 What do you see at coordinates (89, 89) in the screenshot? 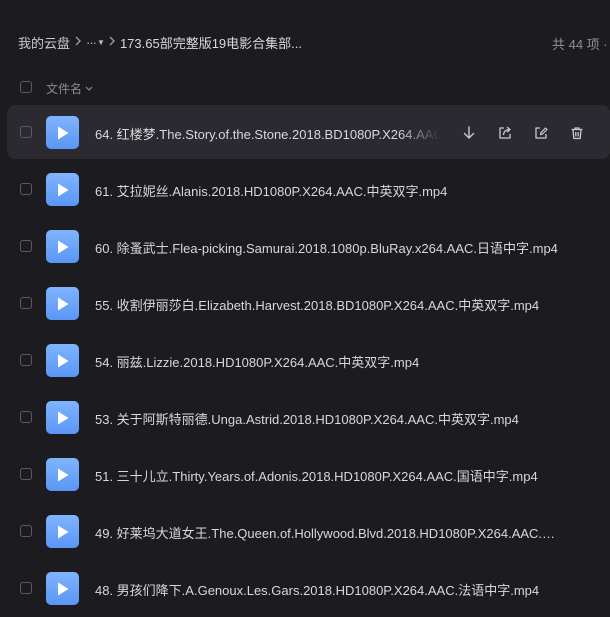
I see `chevron-down-icon` at bounding box center [89, 89].